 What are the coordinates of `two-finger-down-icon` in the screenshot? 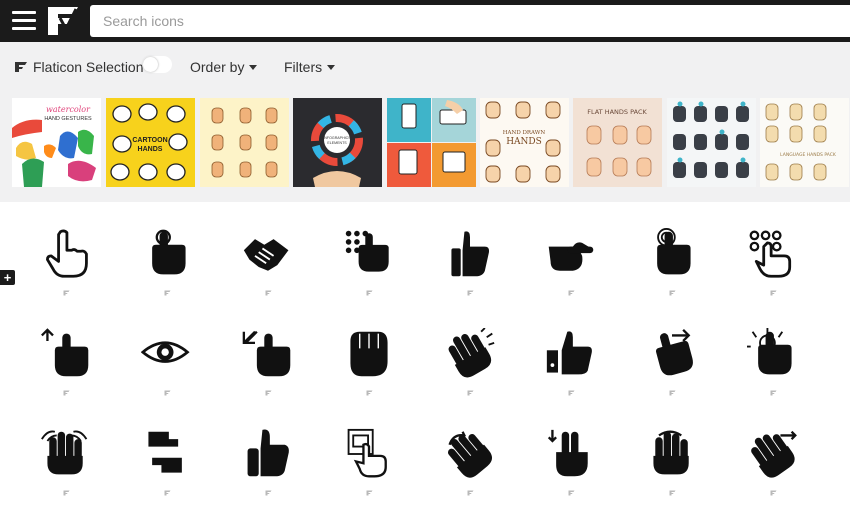 It's located at (567, 453).